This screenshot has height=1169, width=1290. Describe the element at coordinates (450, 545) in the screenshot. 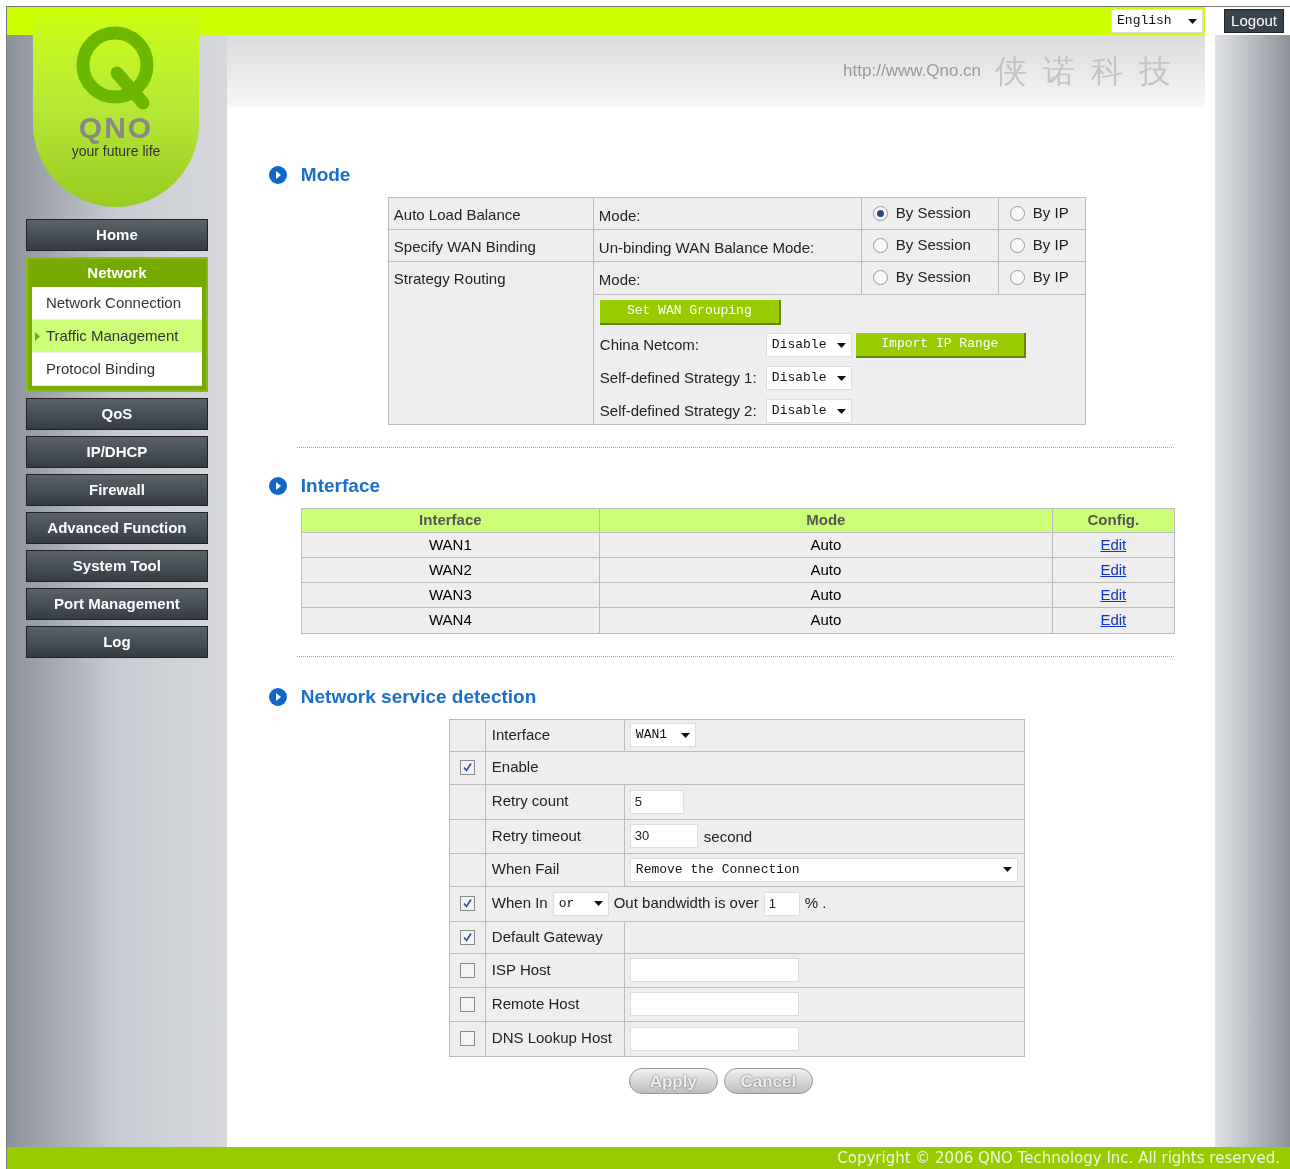

I see `table-cell: WAN1` at that location.